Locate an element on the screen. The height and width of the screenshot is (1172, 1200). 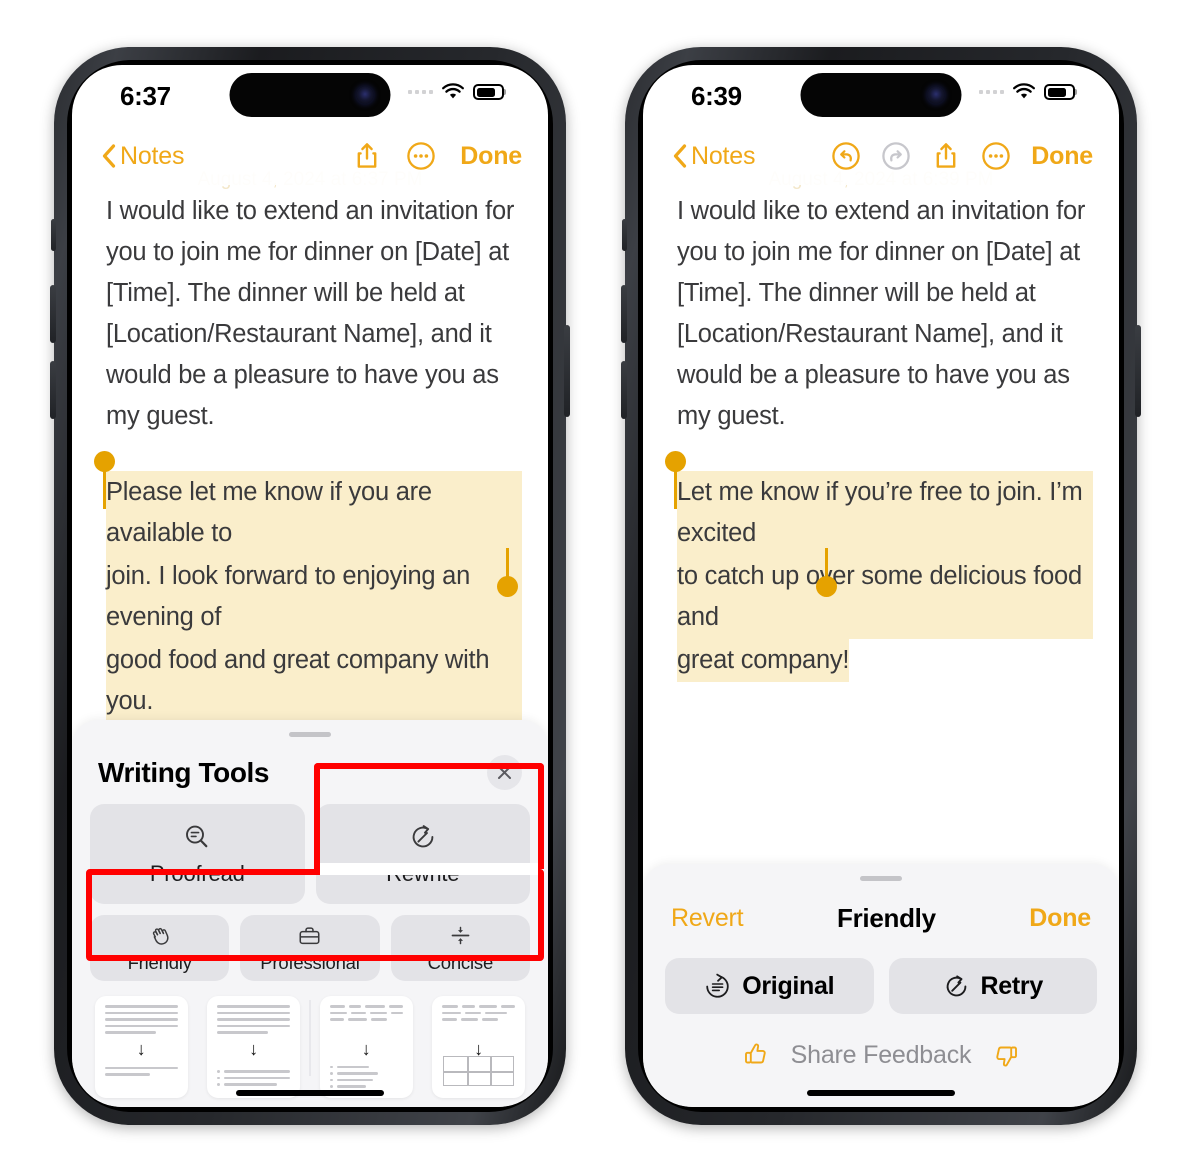
chevron-left-icon is located at coordinates (109, 156).